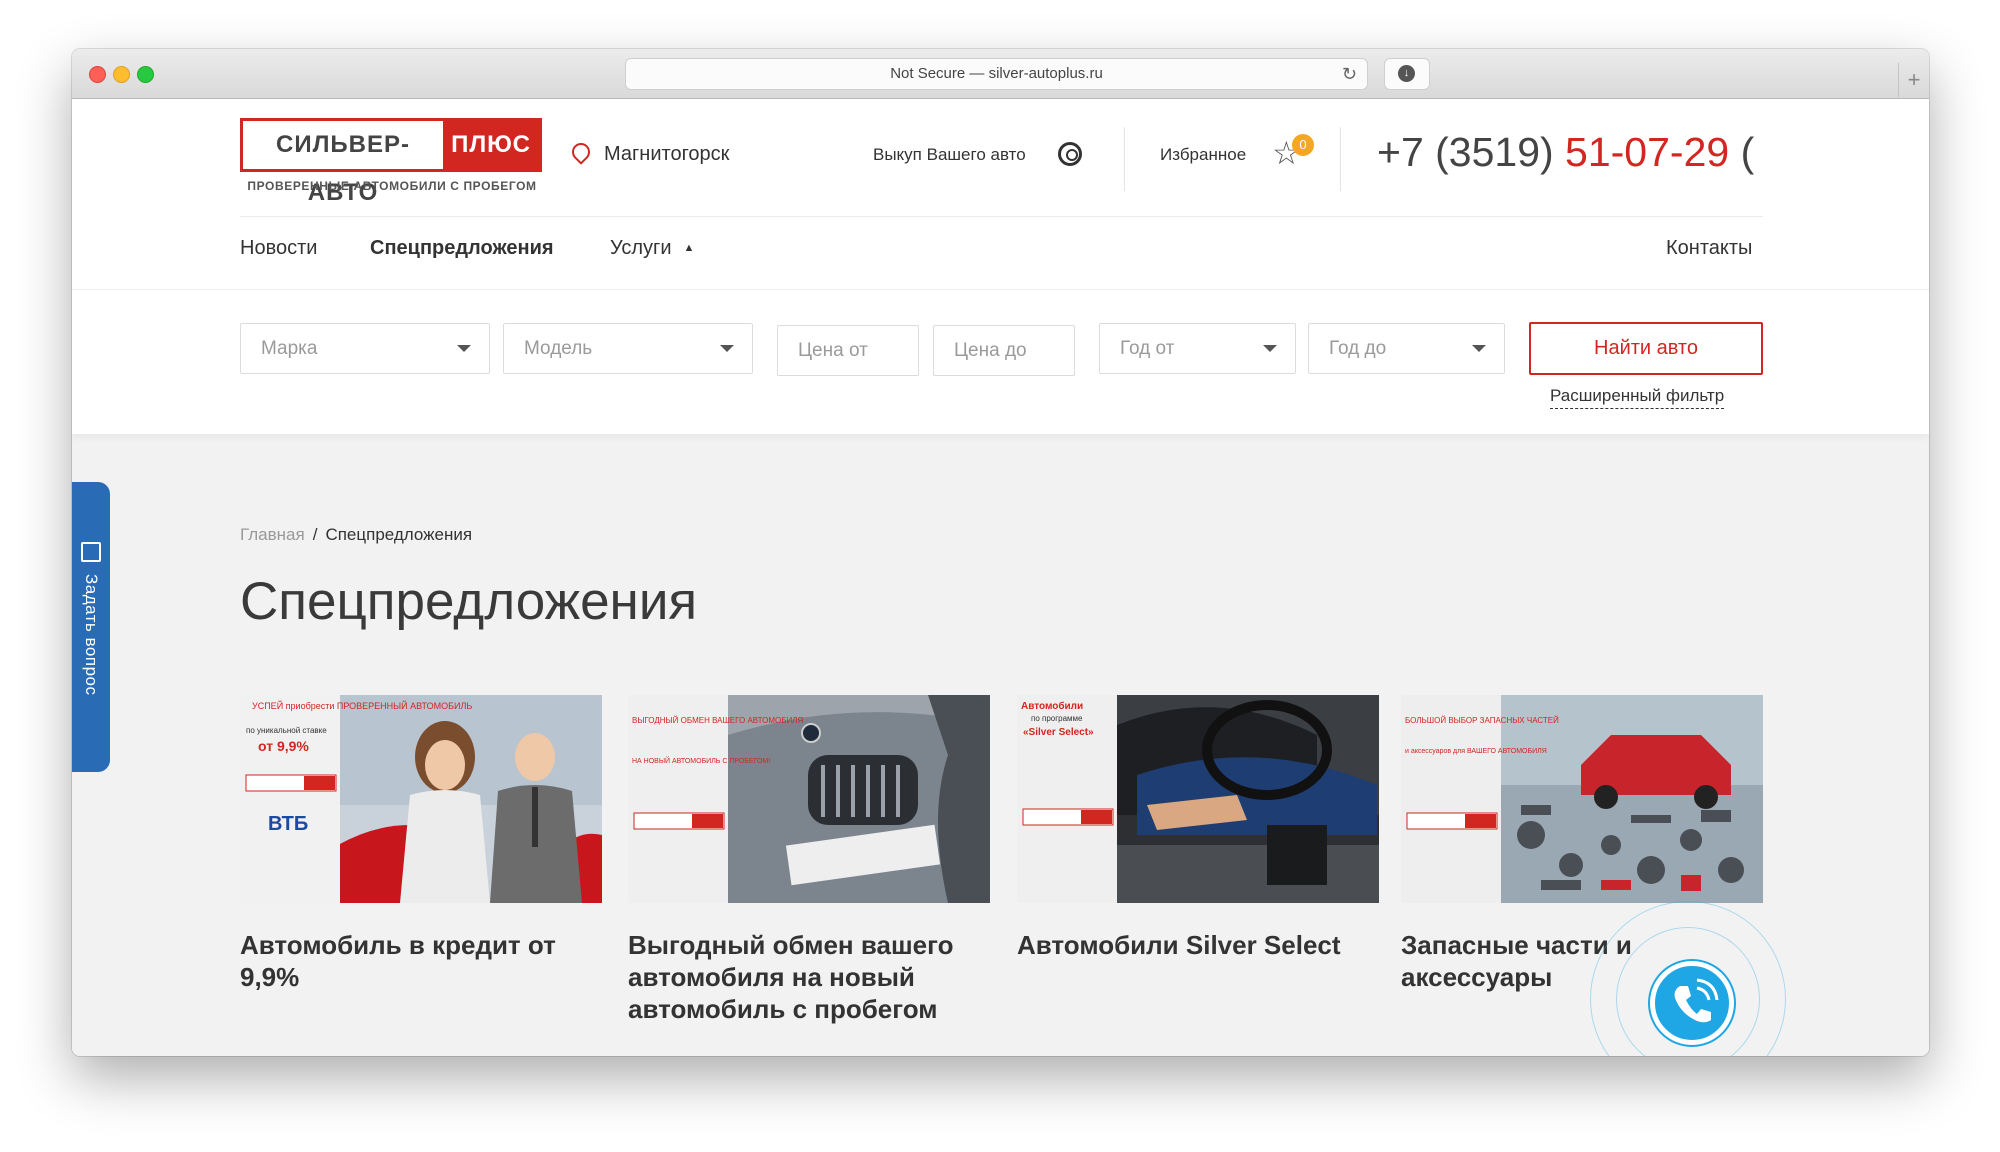 This screenshot has width=2000, height=1152. I want to click on year-to-select: Год до, so click(1406, 348).